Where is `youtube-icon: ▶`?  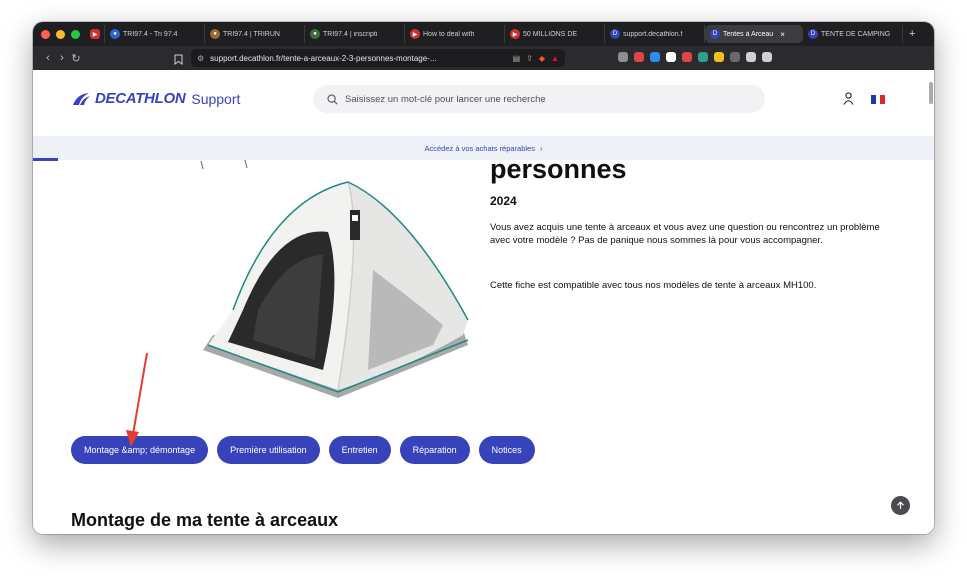
youtube-icon: ▶ is located at coordinates (95, 34).